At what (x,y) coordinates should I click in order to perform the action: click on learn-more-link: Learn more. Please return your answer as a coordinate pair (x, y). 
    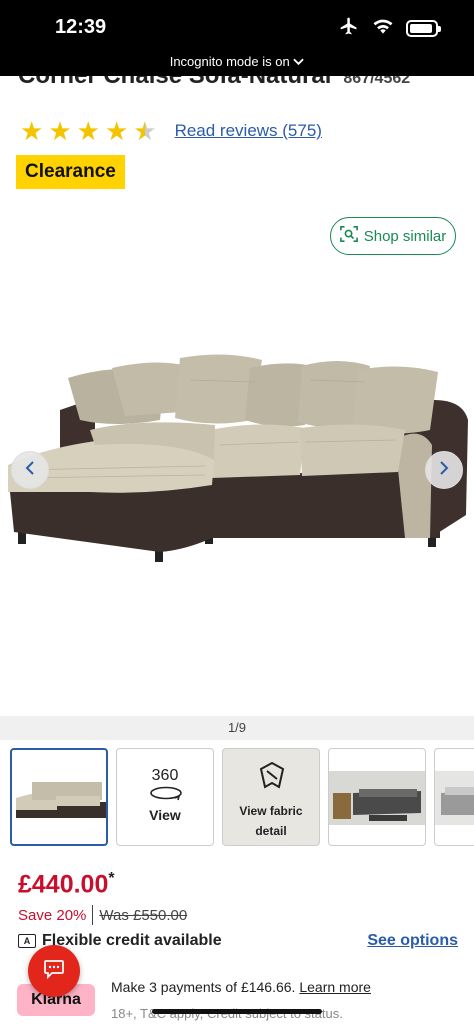
    Looking at the image, I should click on (335, 987).